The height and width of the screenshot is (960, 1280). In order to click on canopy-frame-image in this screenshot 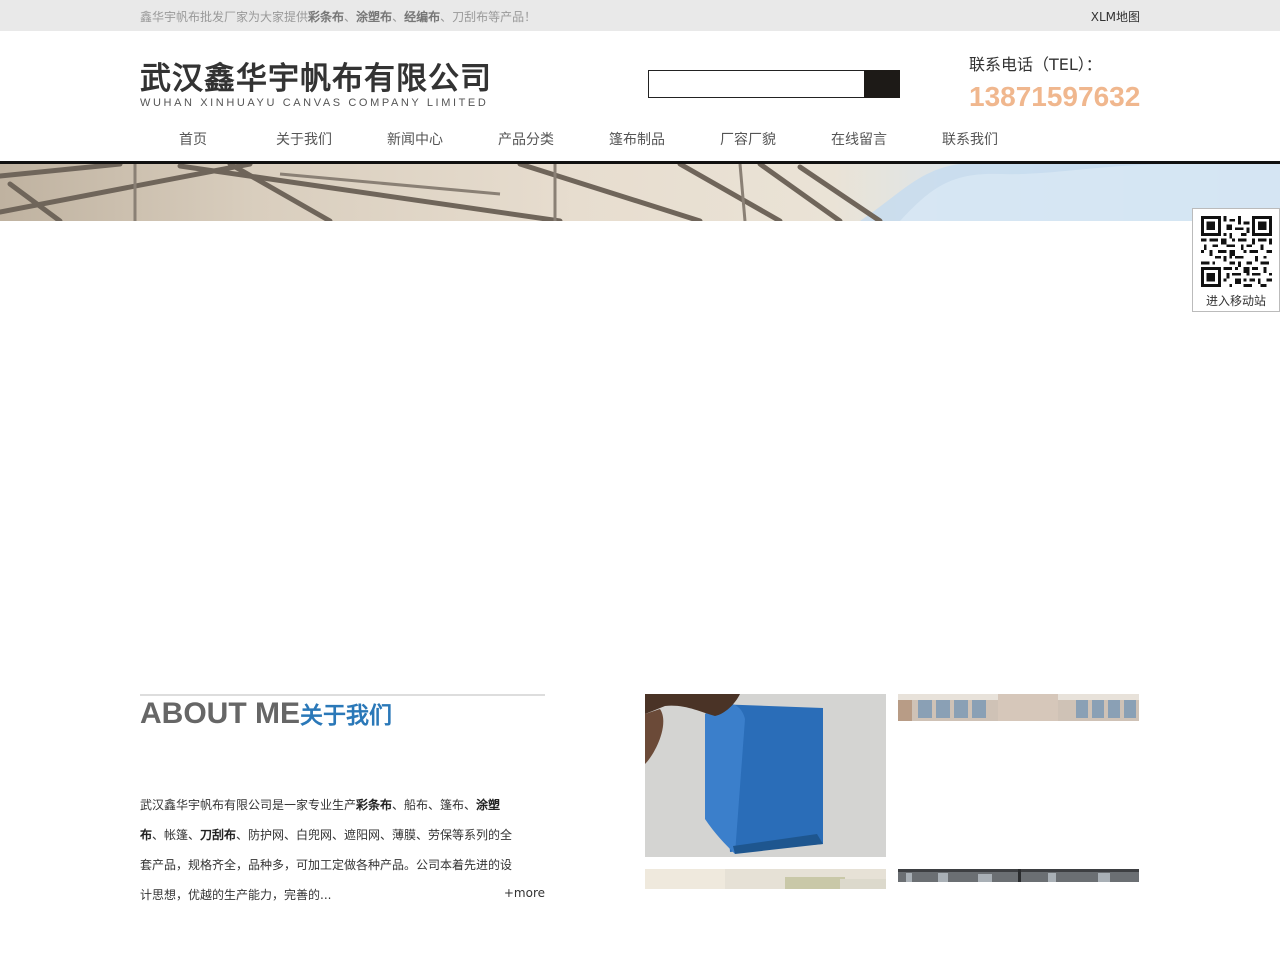, I will do `click(640, 192)`.